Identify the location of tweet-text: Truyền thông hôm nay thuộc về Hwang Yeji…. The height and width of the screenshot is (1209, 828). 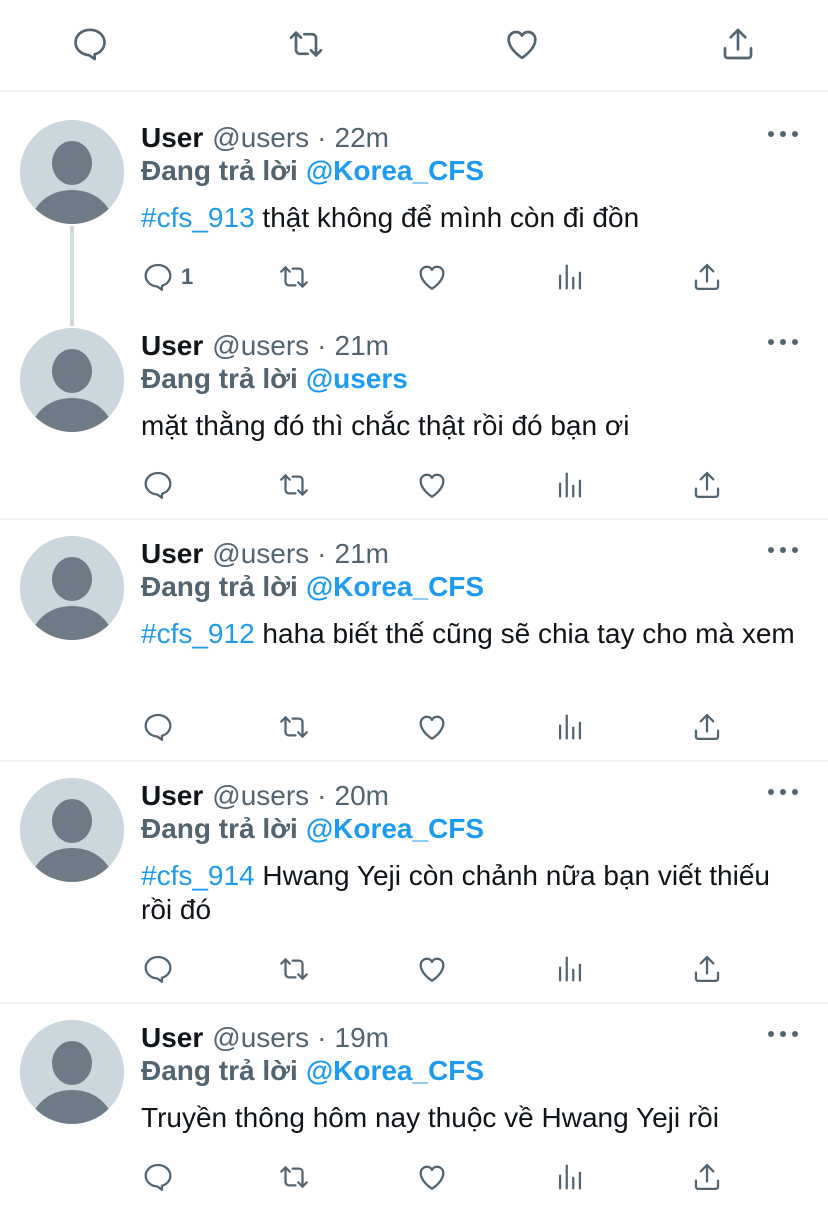
(430, 1117).